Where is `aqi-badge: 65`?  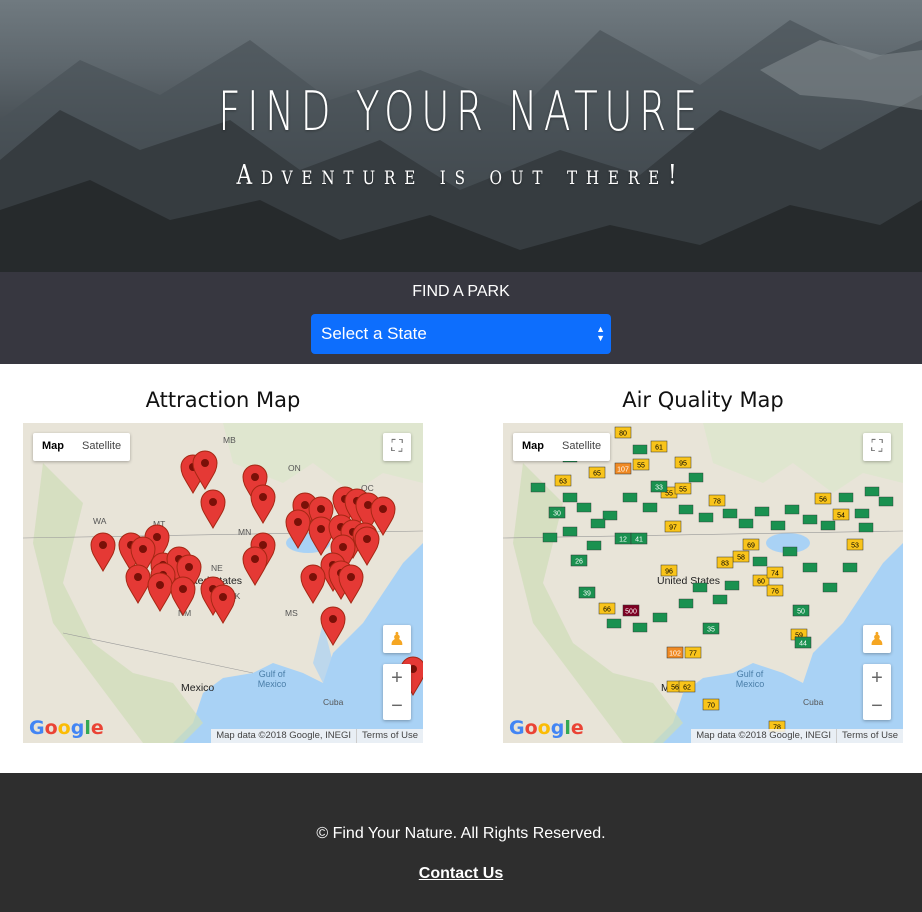
aqi-badge: 65 is located at coordinates (597, 472).